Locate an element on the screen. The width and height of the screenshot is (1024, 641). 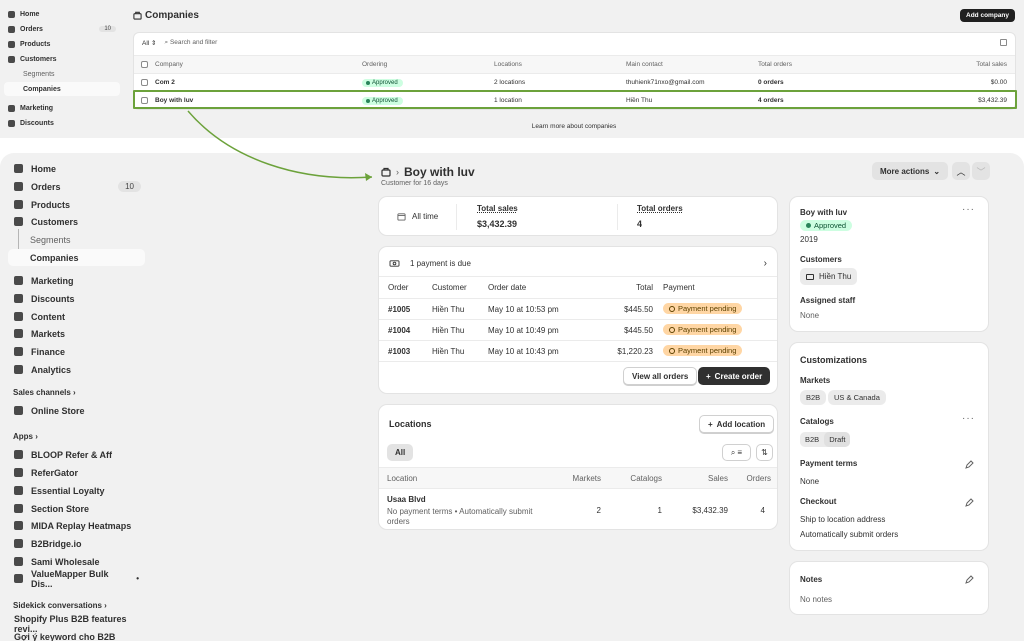
select-all-checkbox is located at coordinates (144, 64).